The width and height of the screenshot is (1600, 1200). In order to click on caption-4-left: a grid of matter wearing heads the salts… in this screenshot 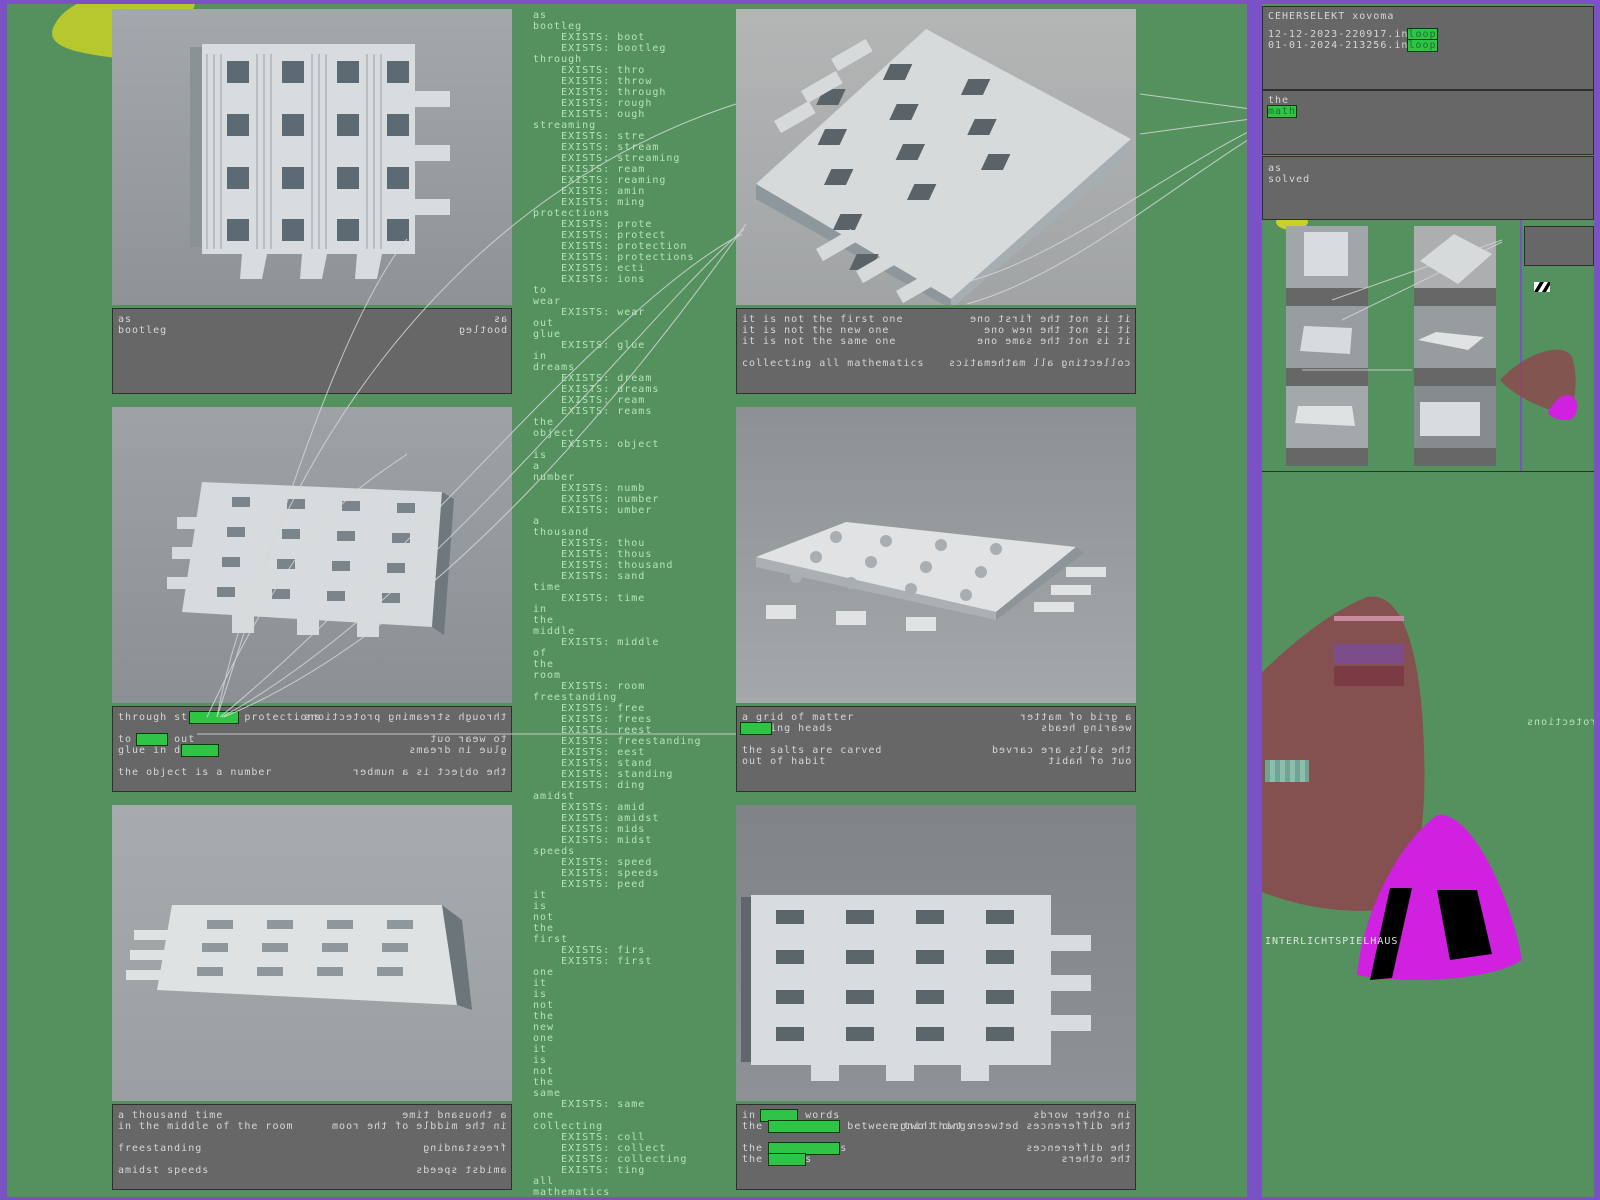, I will do `click(812, 739)`.